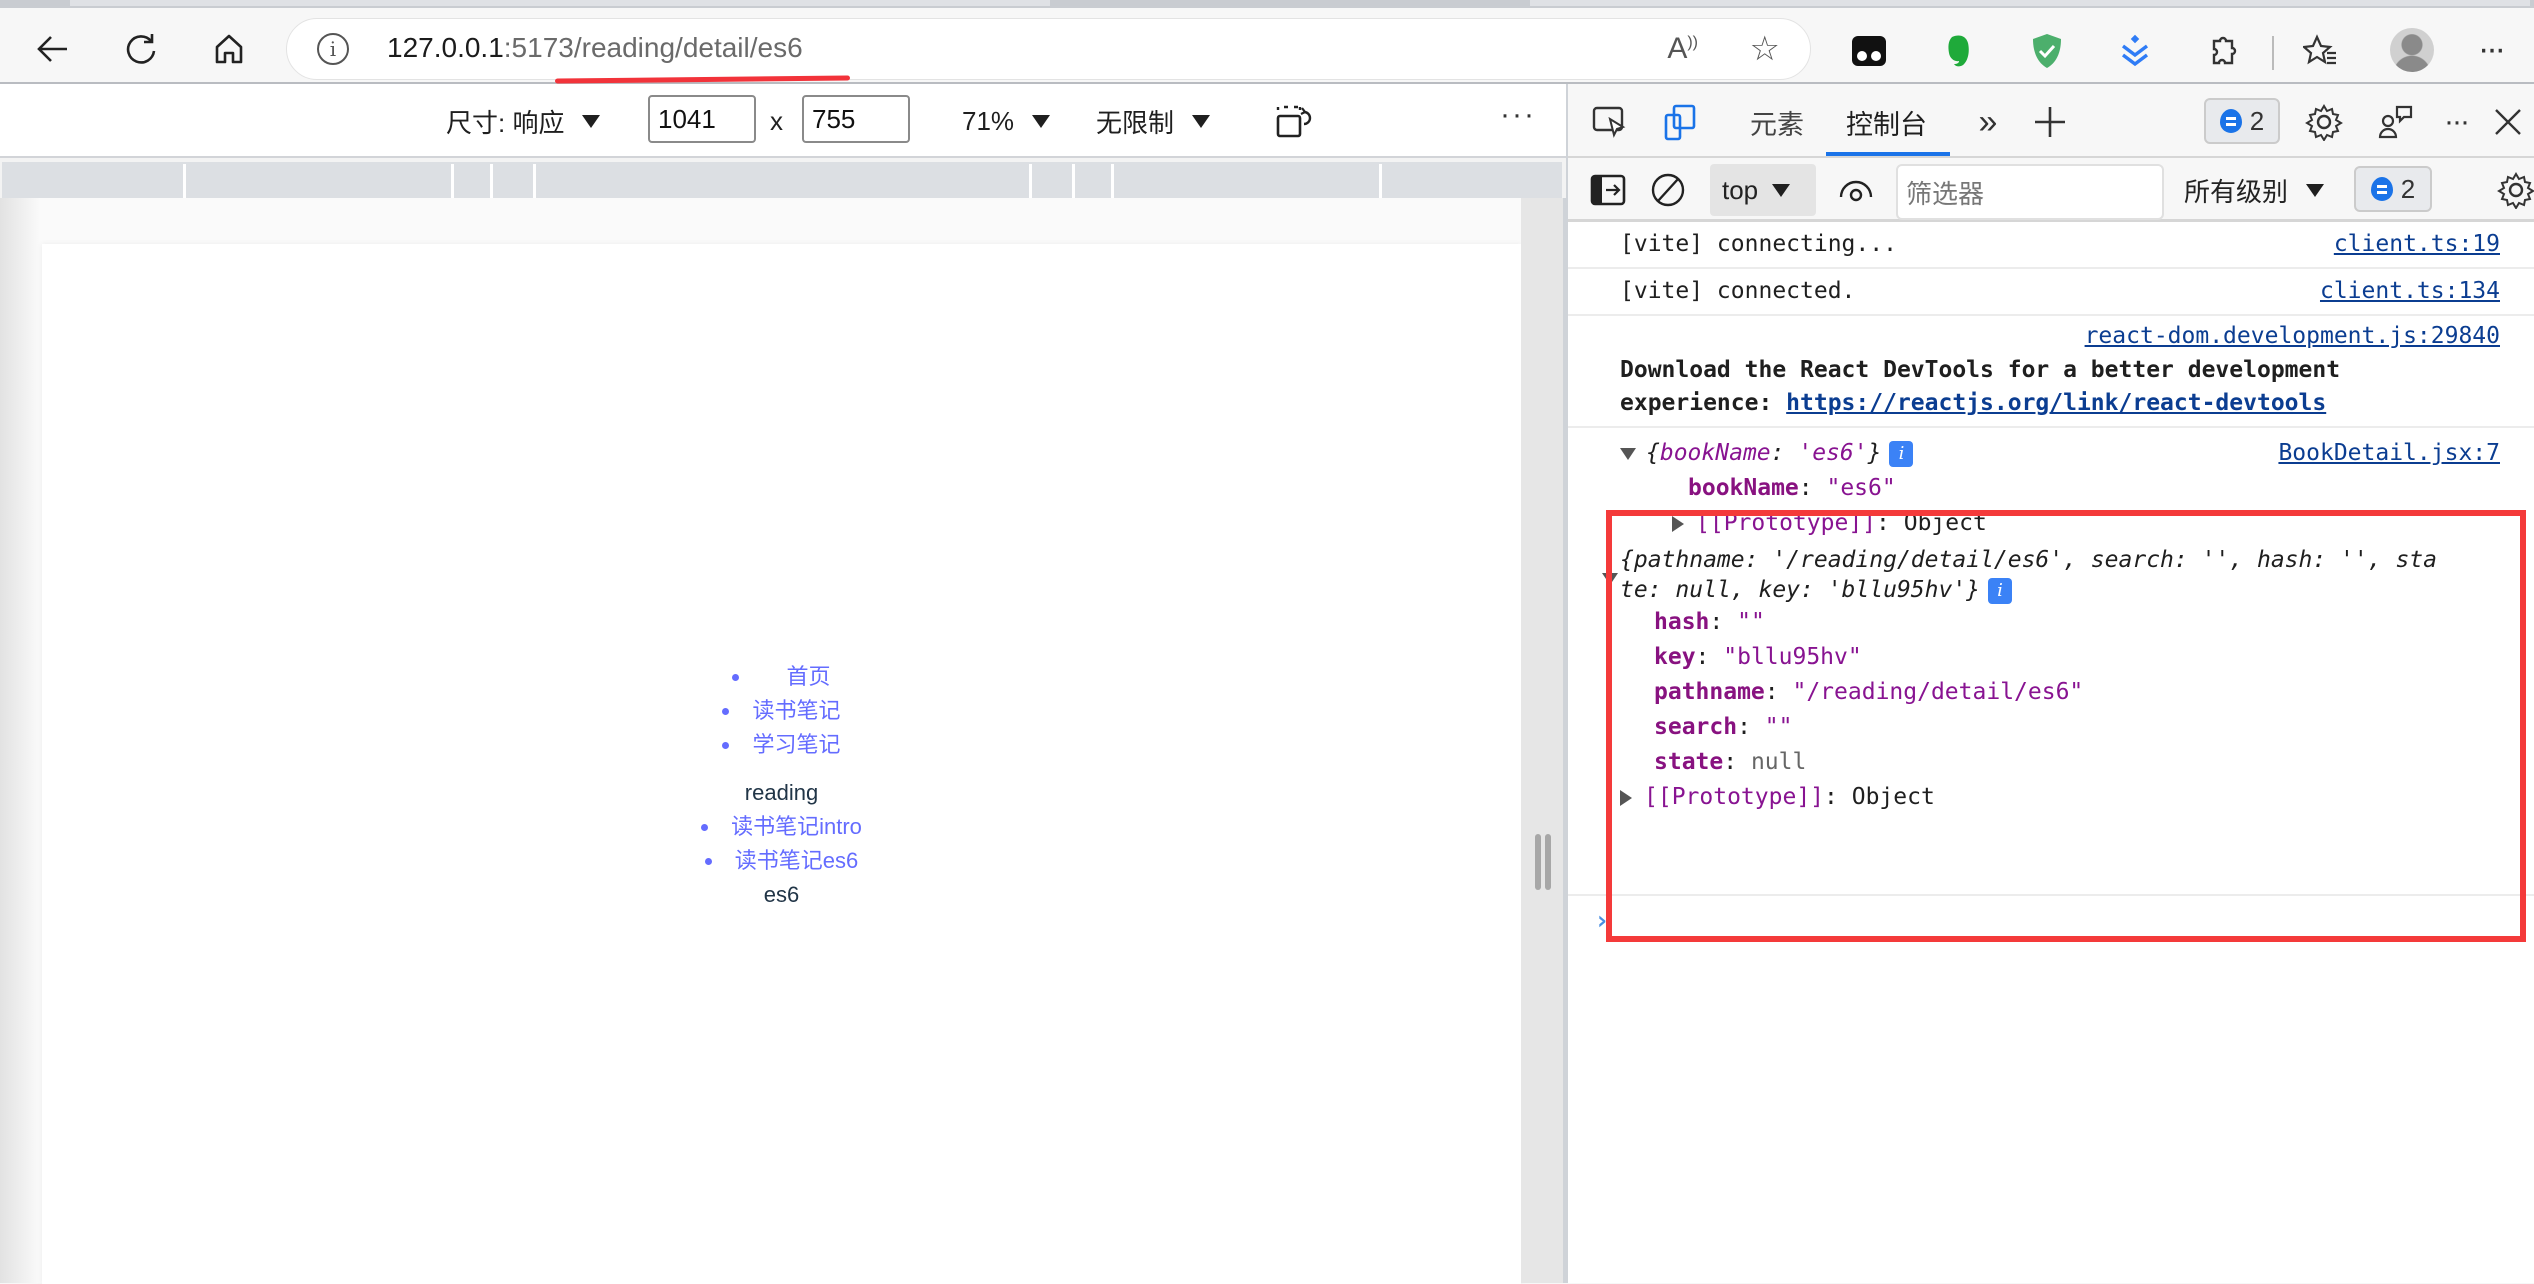 The image size is (2534, 1284). I want to click on browser-menu-button: ···, so click(2492, 49).